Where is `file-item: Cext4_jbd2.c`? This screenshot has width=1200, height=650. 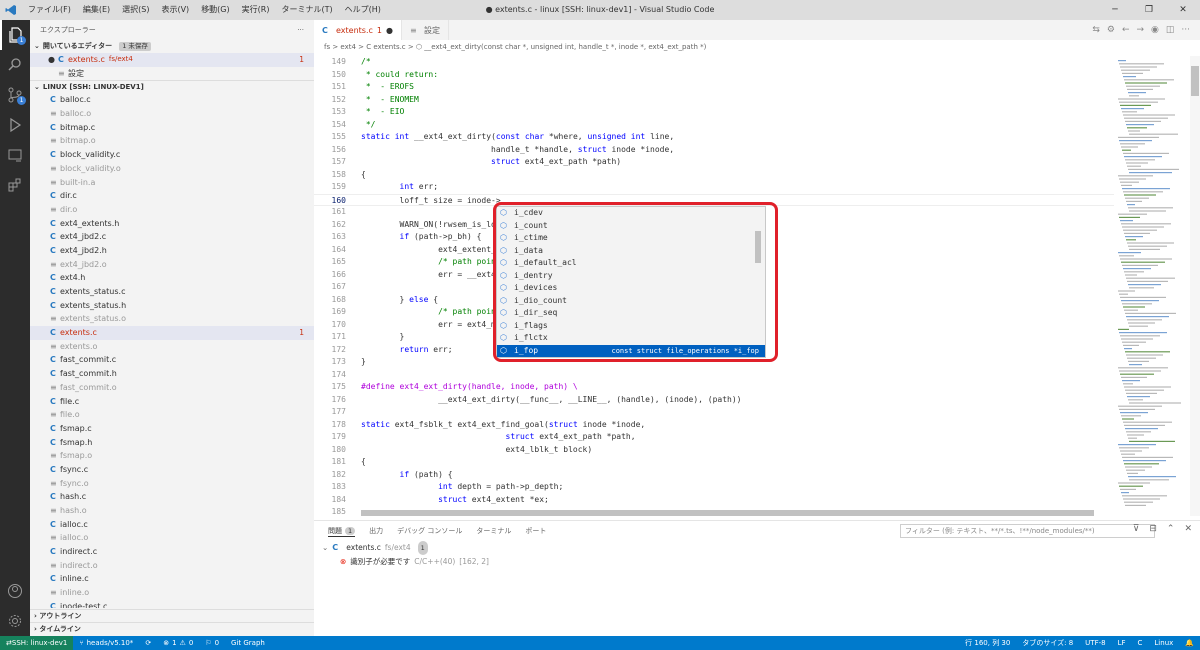
file-item: Cext4_jbd2.c is located at coordinates (172, 237).